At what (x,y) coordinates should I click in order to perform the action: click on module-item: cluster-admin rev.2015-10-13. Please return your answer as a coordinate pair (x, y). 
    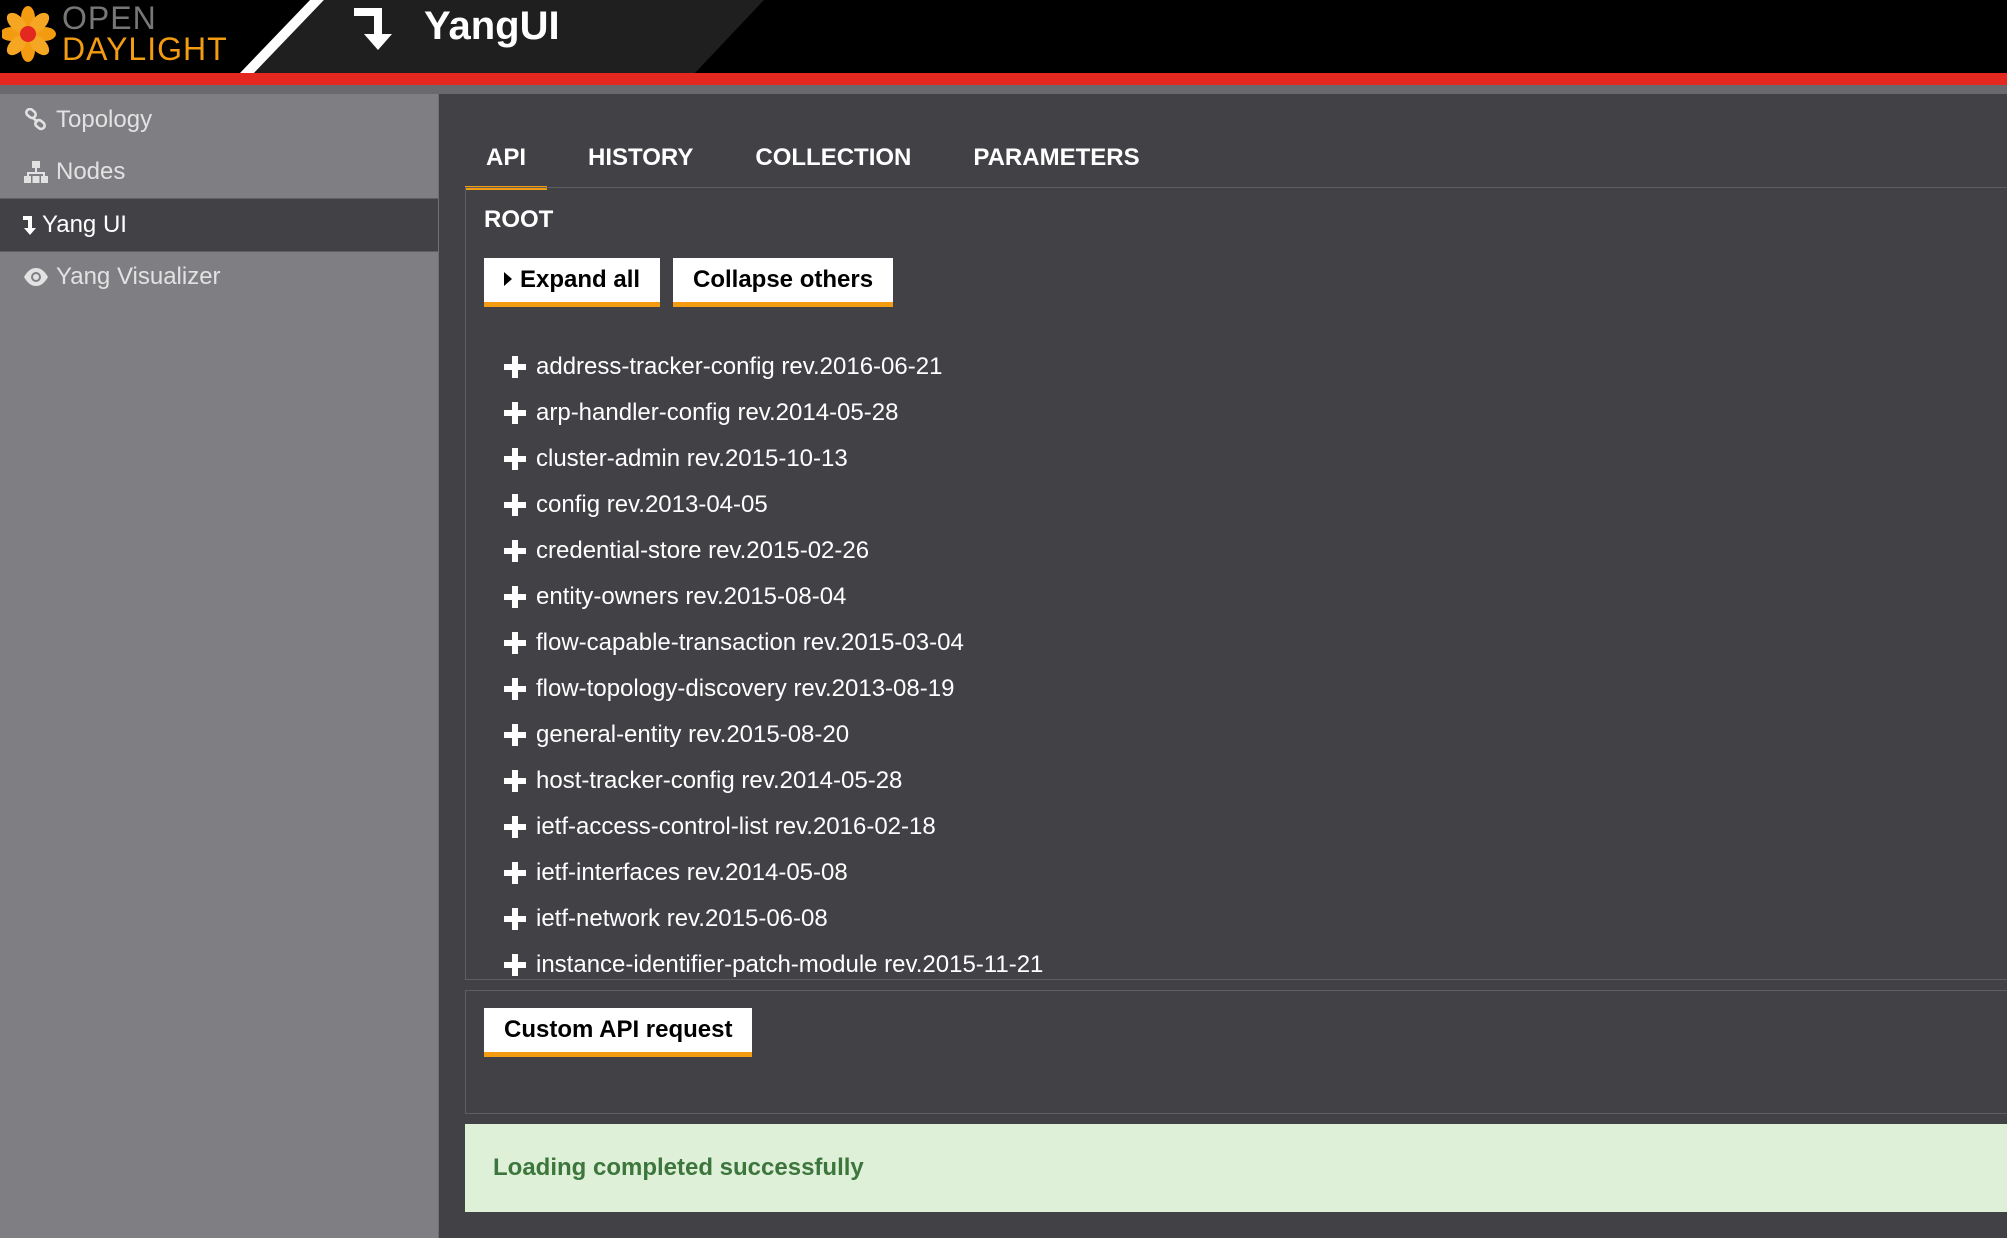
    Looking at the image, I should click on (773, 459).